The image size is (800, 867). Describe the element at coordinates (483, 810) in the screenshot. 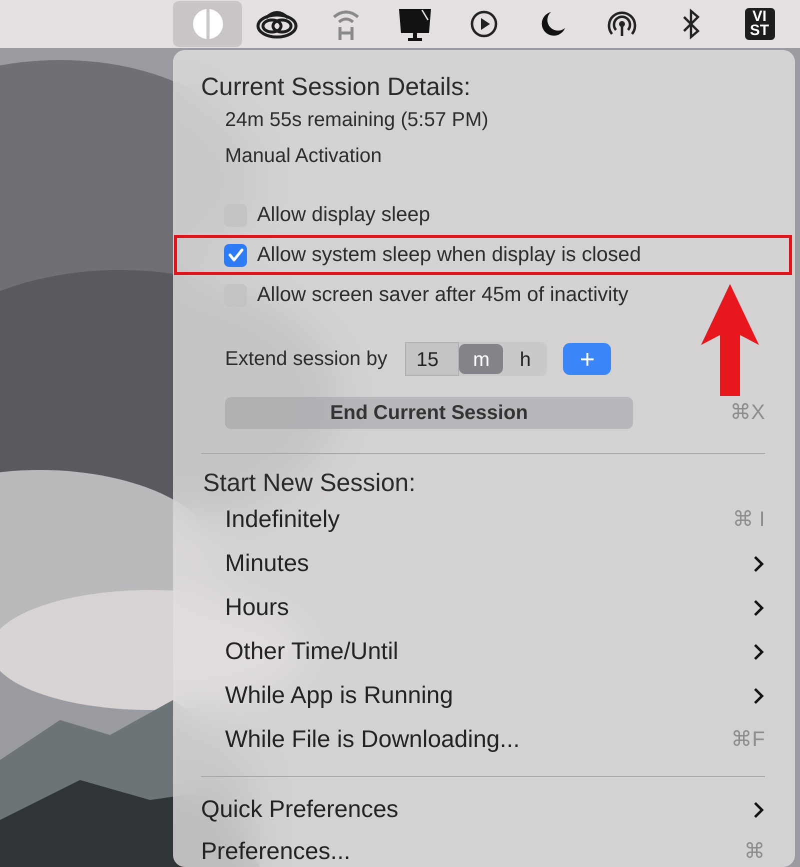

I see `menu-item: Quick Preferences` at that location.